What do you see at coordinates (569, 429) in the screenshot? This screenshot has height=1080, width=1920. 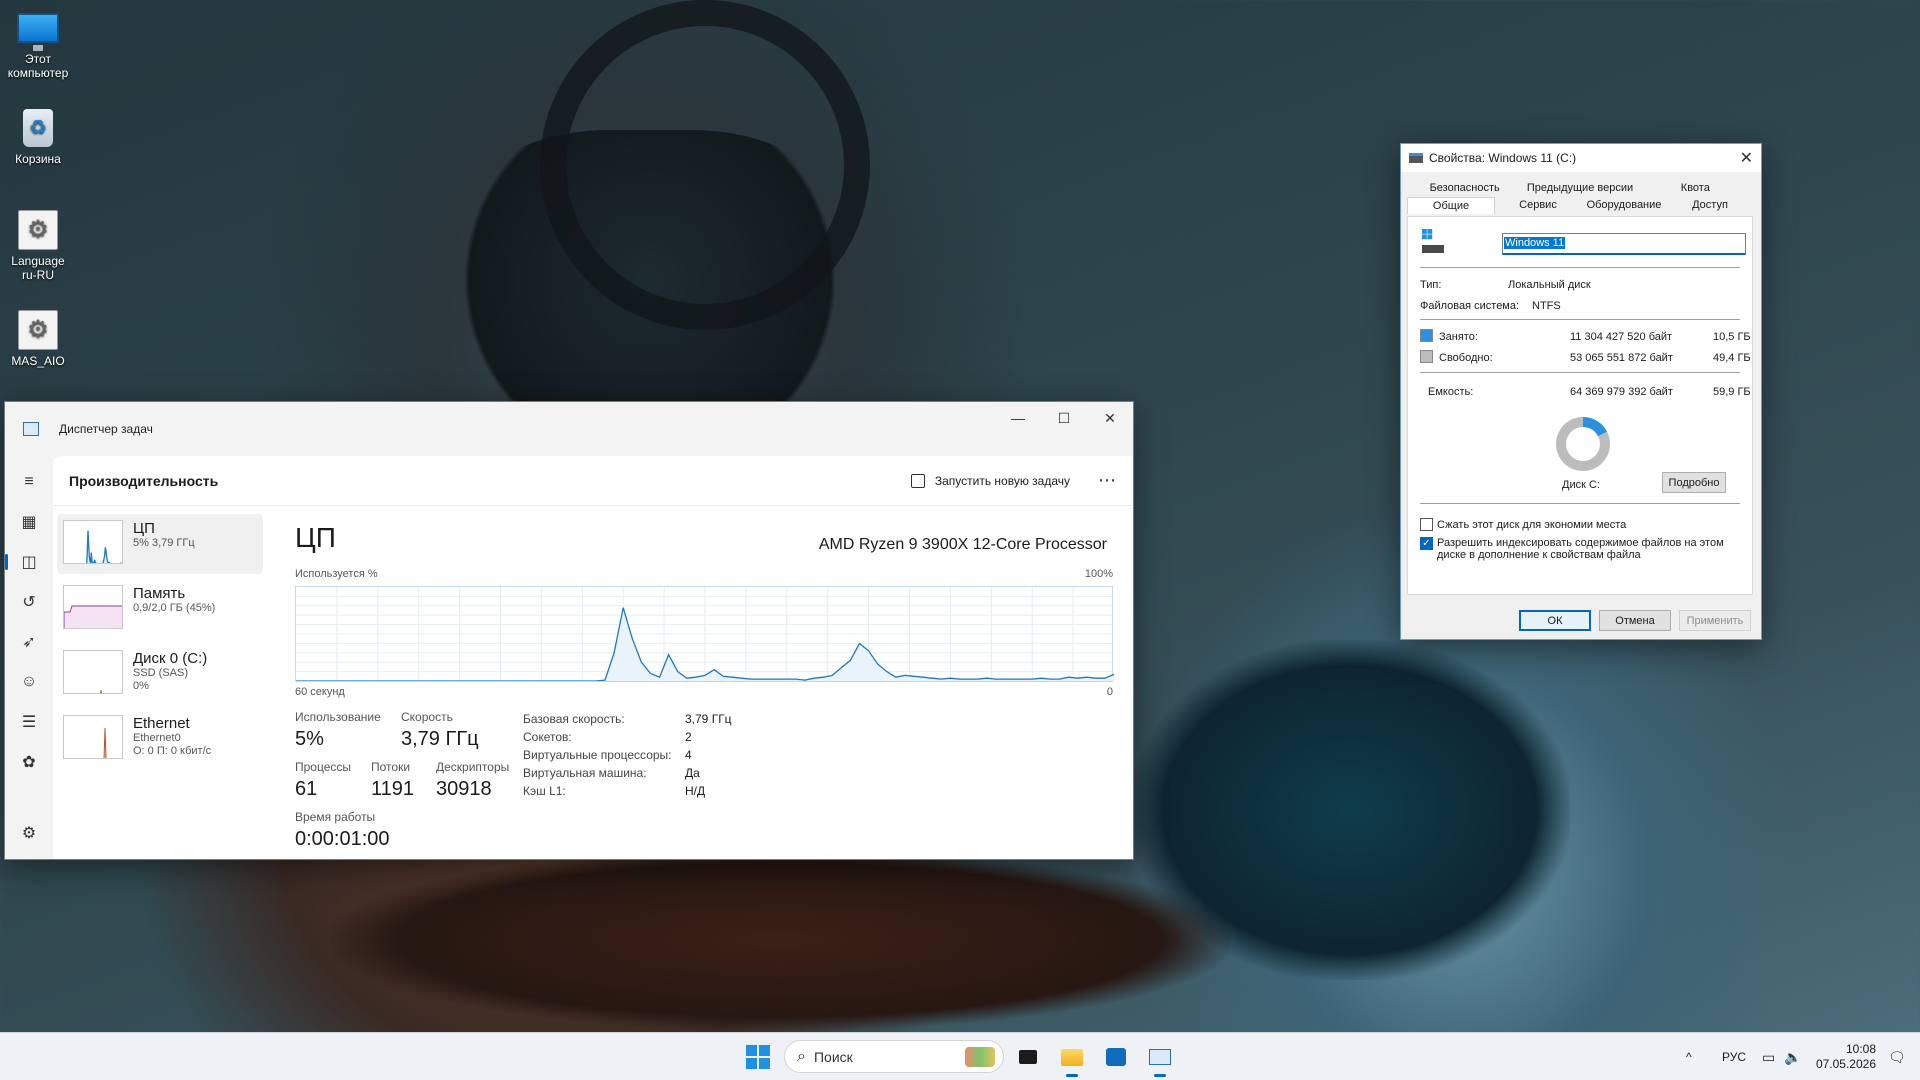 I see `title-bar: Диспетчер задач` at bounding box center [569, 429].